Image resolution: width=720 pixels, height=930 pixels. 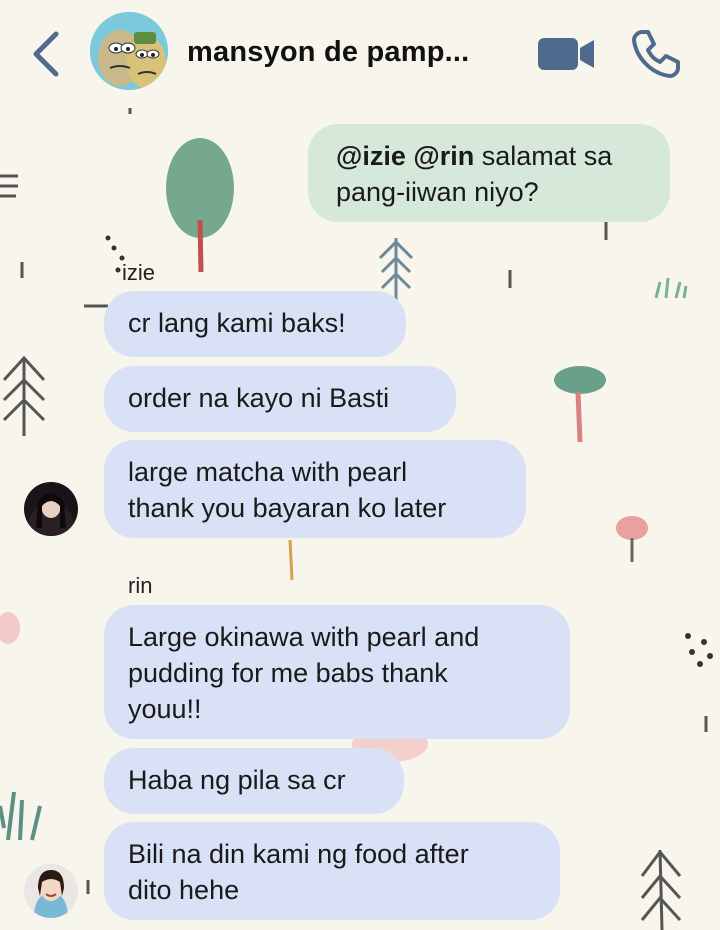 I want to click on mushroom-doodle, so click(x=580, y=404).